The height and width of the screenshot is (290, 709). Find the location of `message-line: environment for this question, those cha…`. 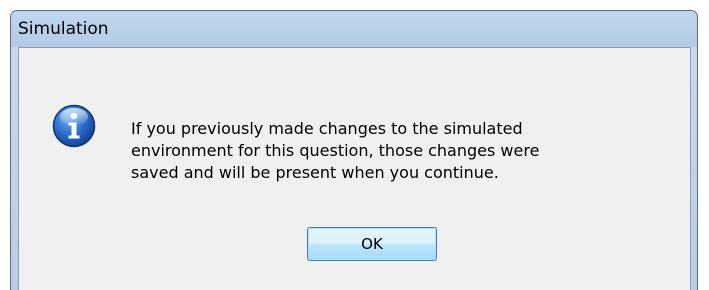

message-line: environment for this question, those cha… is located at coordinates (335, 150).